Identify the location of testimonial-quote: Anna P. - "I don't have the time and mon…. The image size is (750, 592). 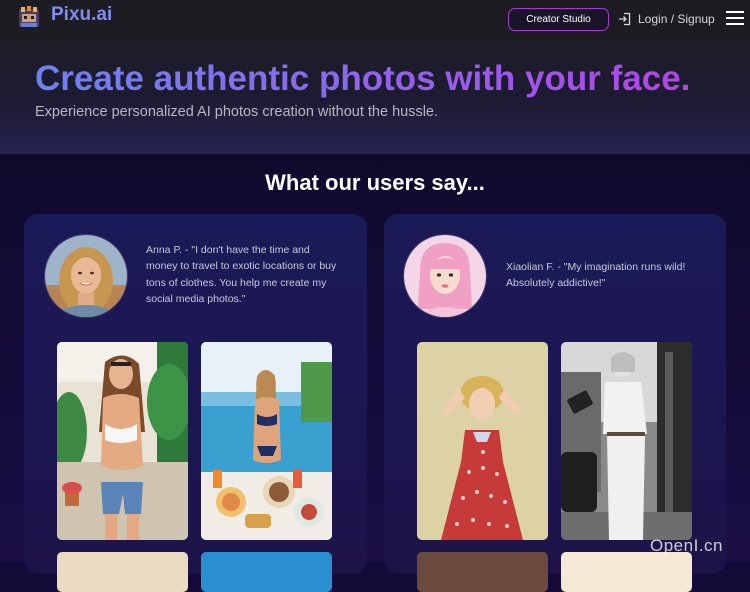
(241, 274).